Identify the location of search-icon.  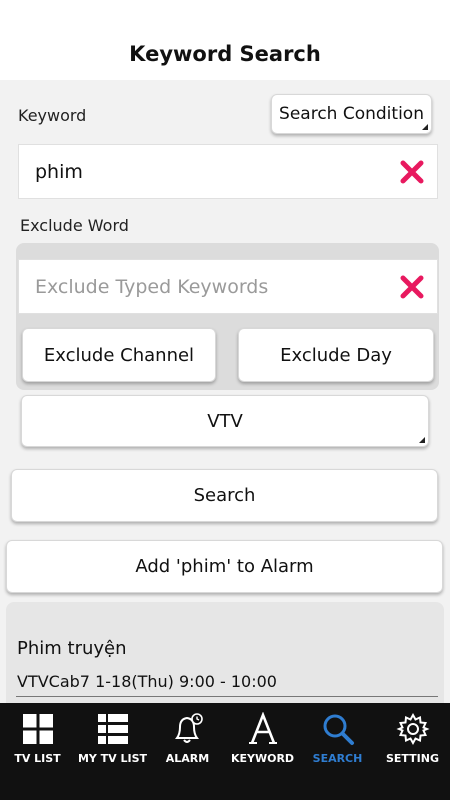
(338, 729).